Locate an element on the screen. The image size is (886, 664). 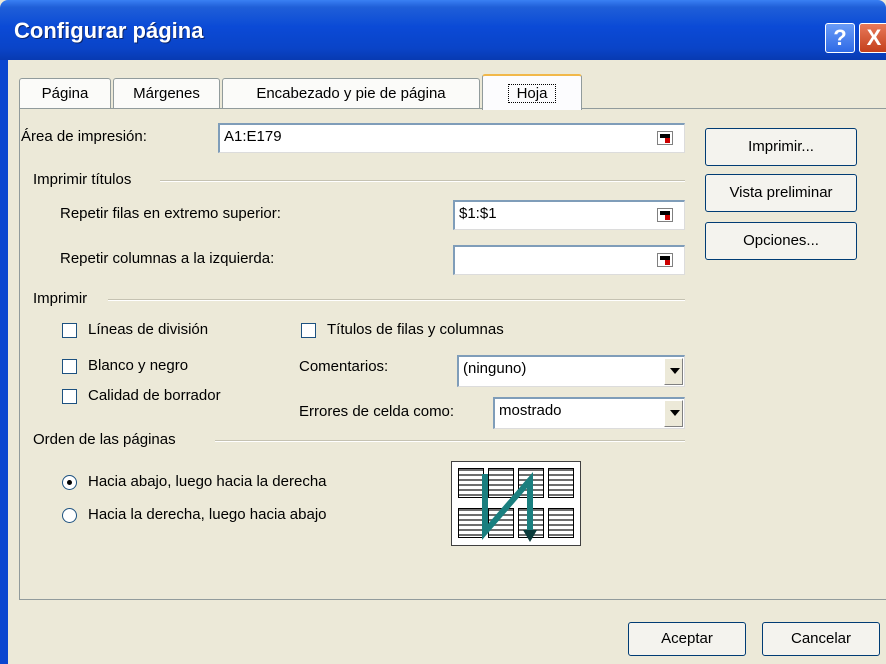
headings-label: Títulos de filas y columnas is located at coordinates (415, 329).